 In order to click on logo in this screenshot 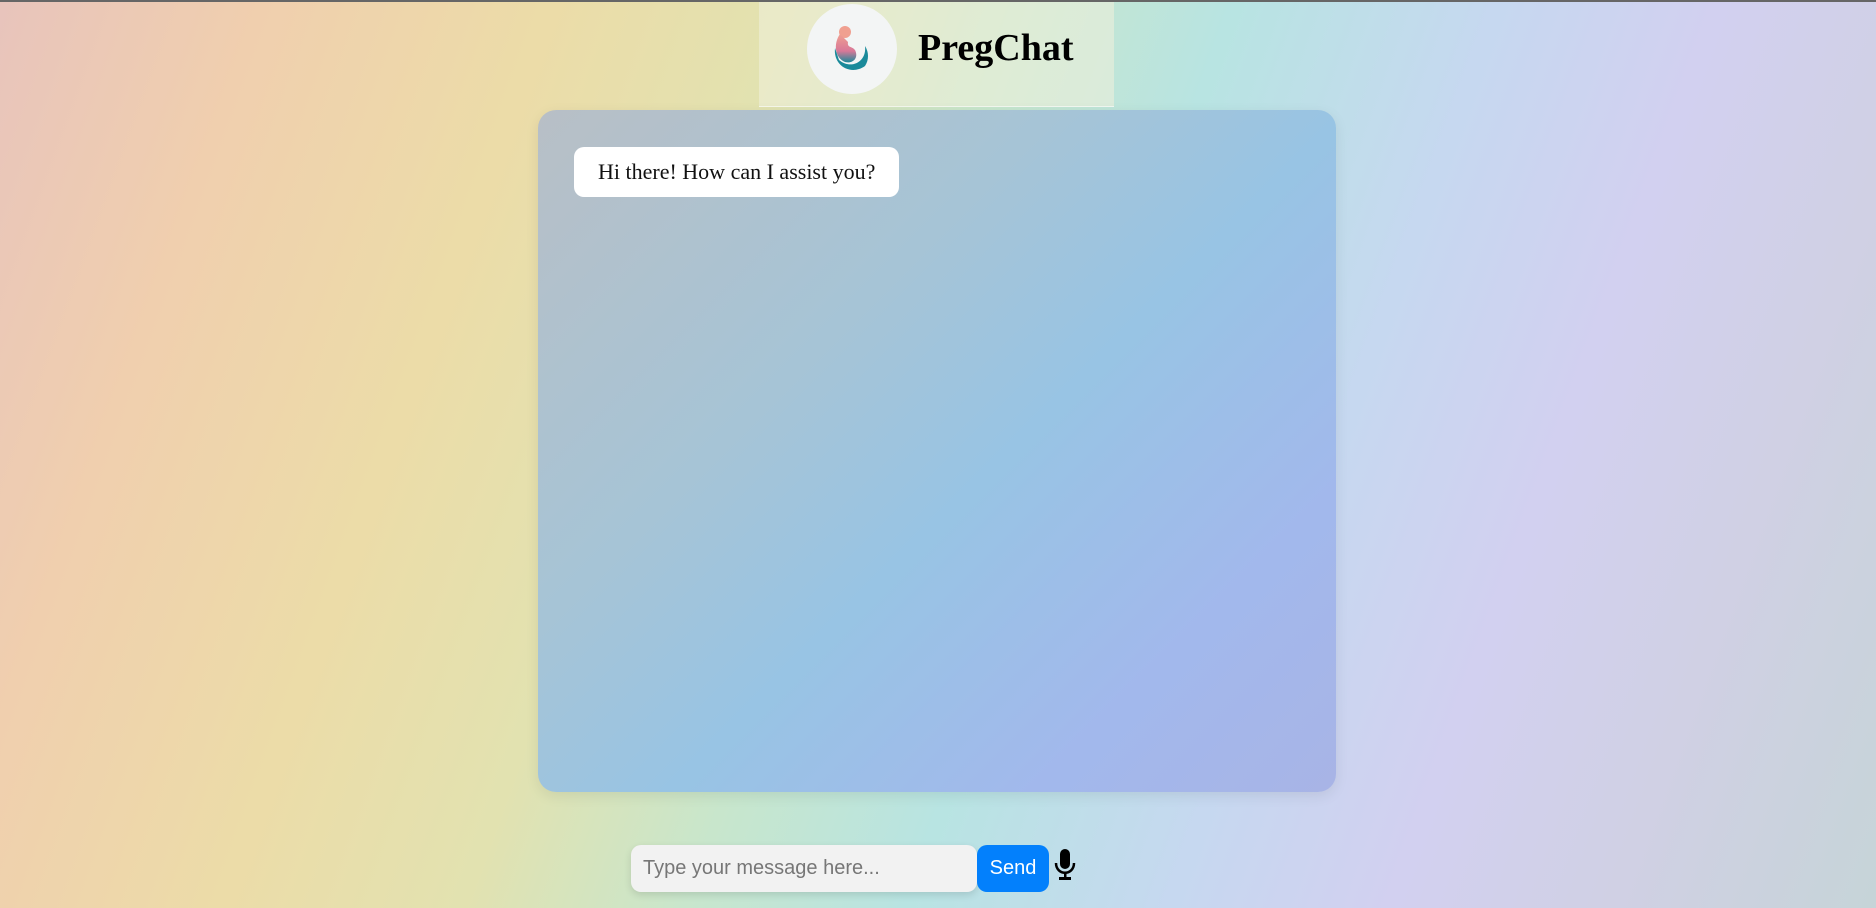, I will do `click(852, 49)`.